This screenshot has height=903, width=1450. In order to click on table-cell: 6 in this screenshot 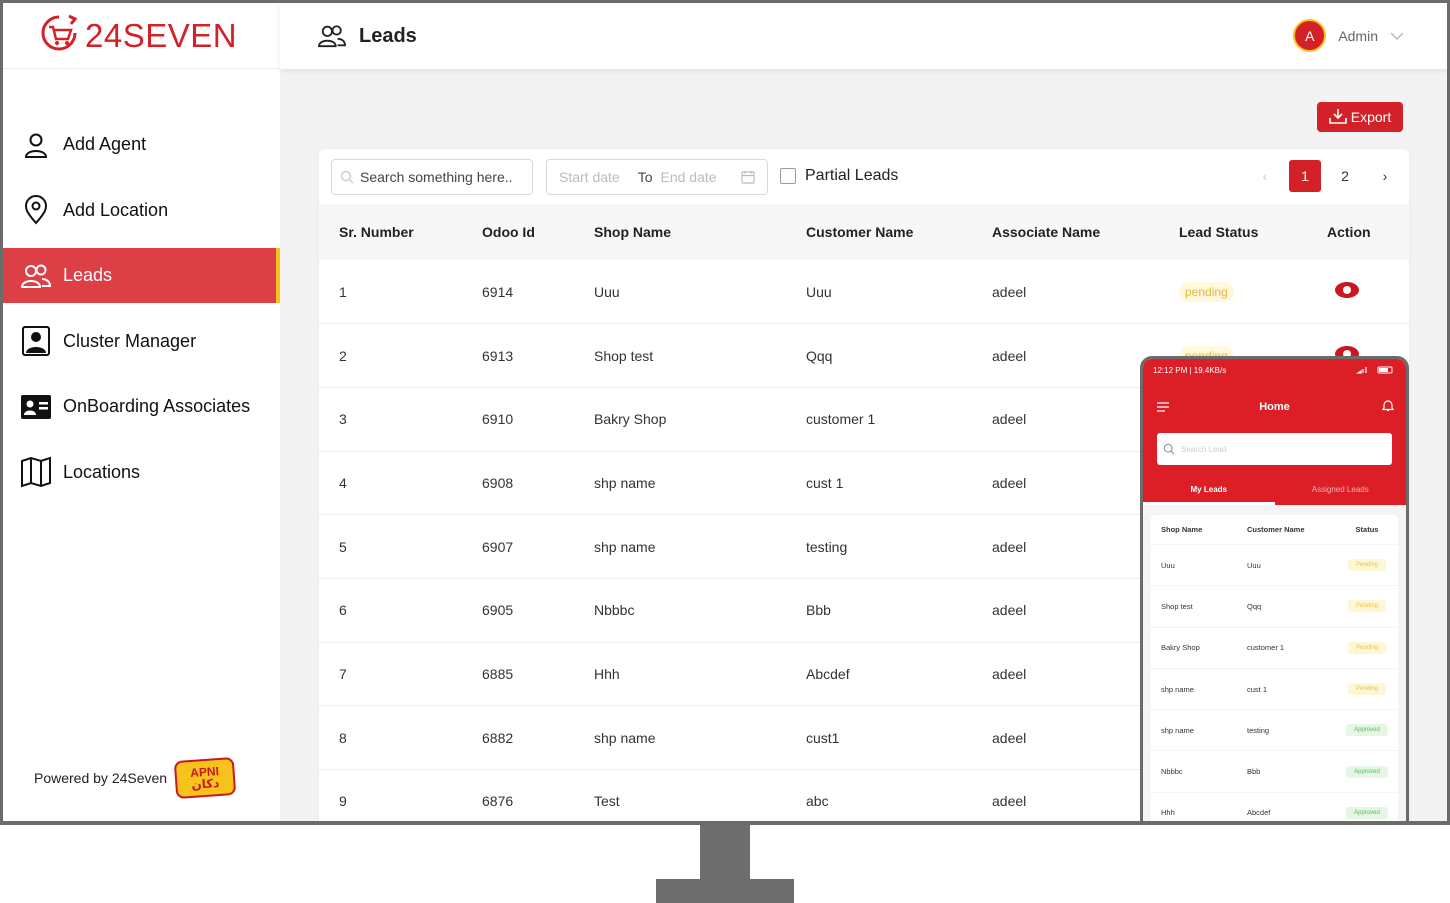, I will do `click(400, 610)`.